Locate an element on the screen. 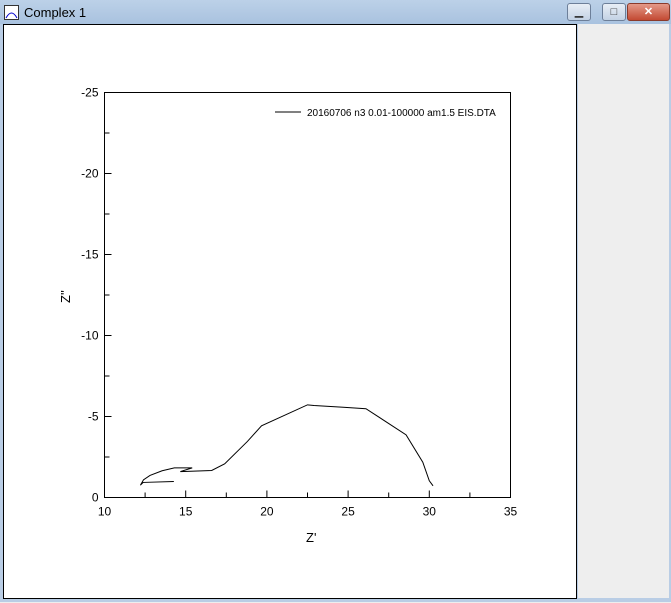 The width and height of the screenshot is (671, 603). x-tick-label: 10 is located at coordinates (105, 512).